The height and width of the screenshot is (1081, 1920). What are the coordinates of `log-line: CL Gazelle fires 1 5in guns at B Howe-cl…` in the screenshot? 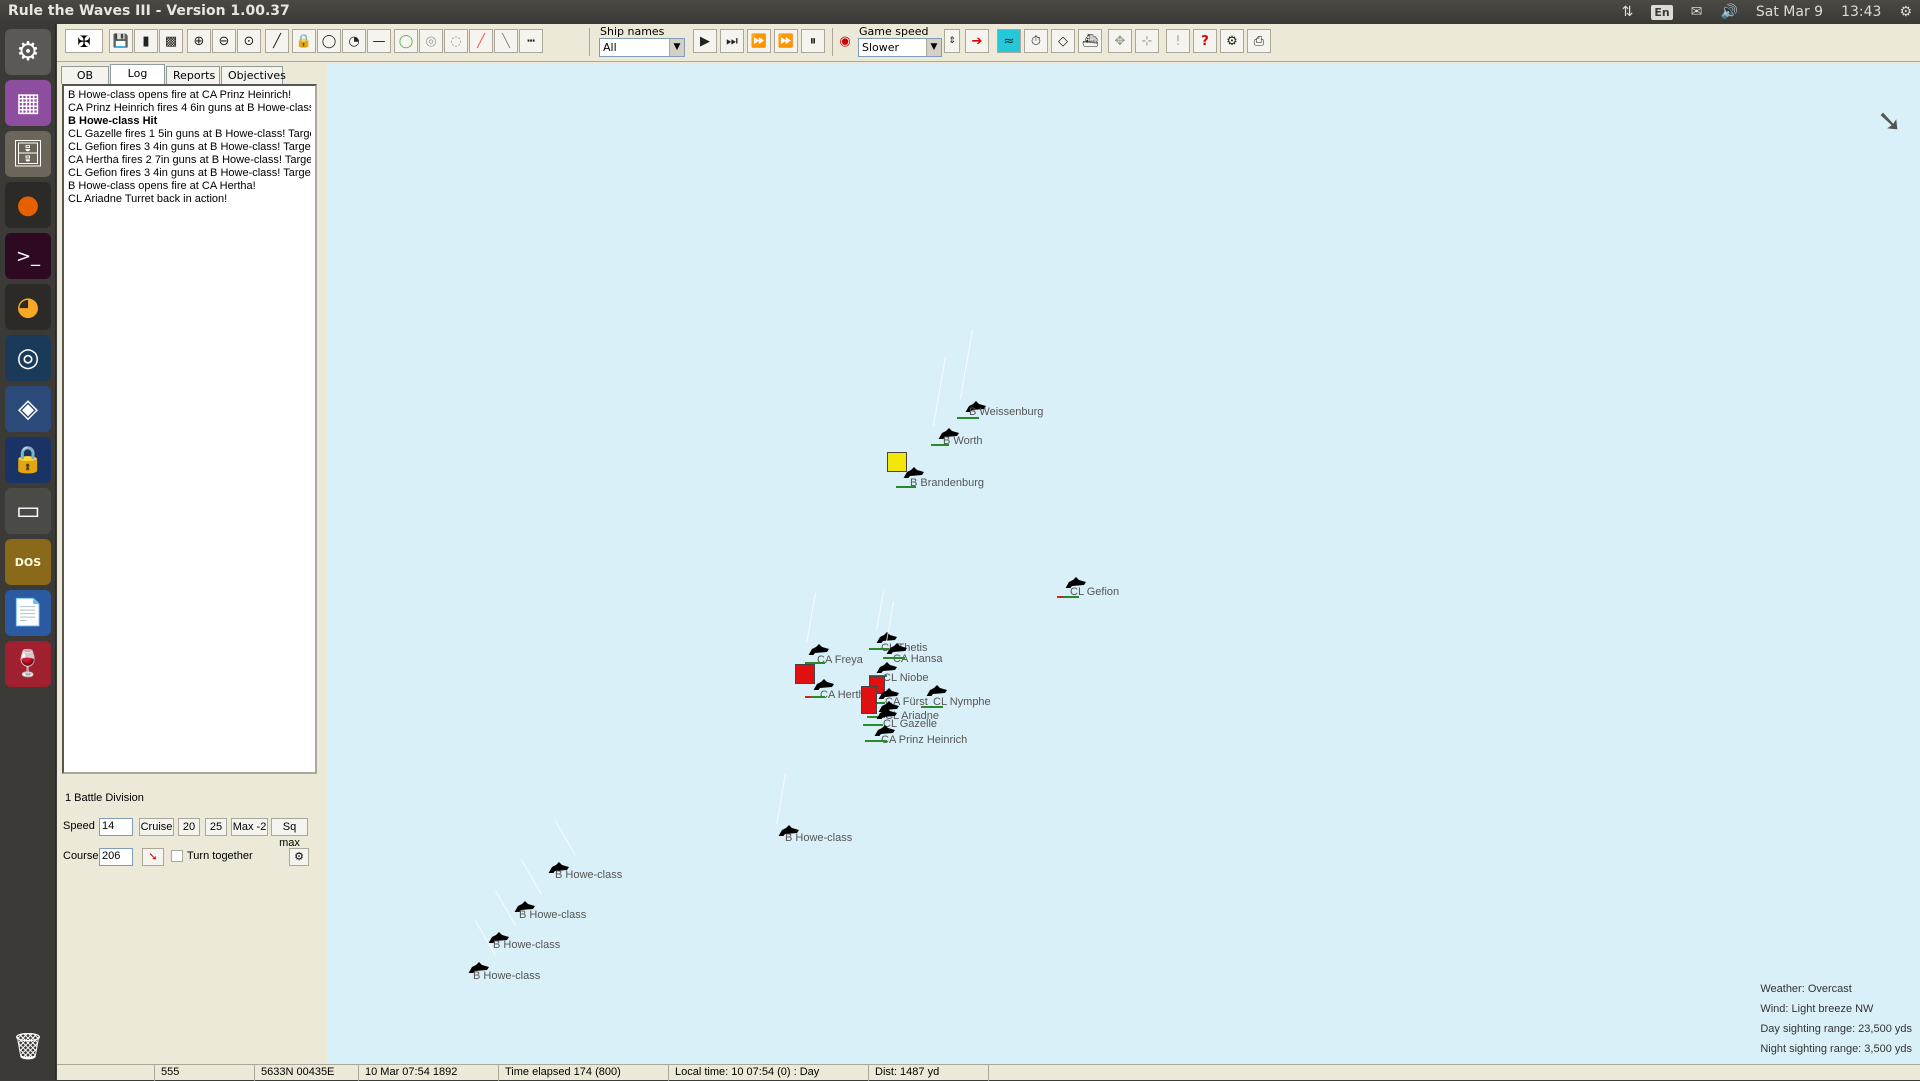 It's located at (189, 134).